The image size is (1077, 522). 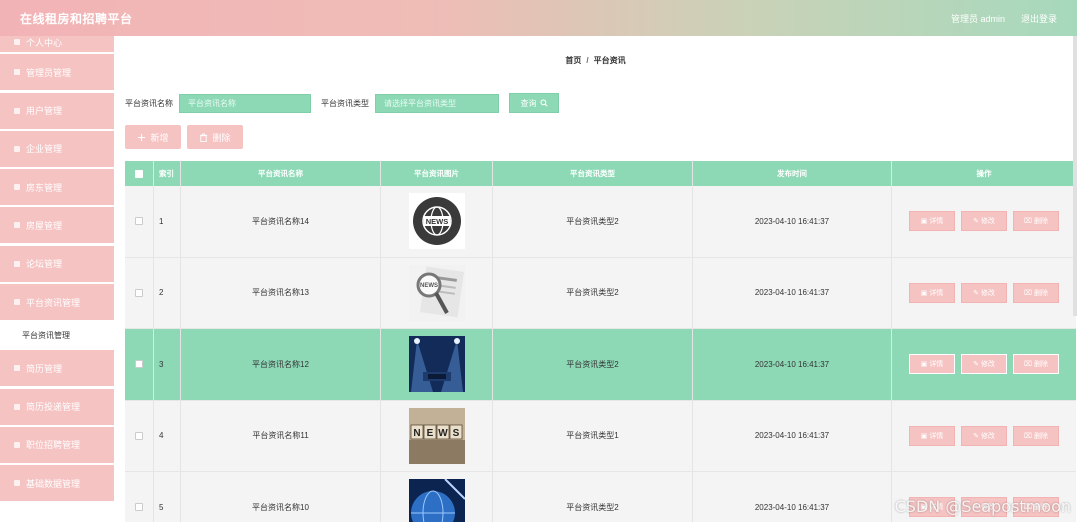 I want to click on sidebar-item-resume-delivery: 简历投递管理, so click(x=57, y=406).